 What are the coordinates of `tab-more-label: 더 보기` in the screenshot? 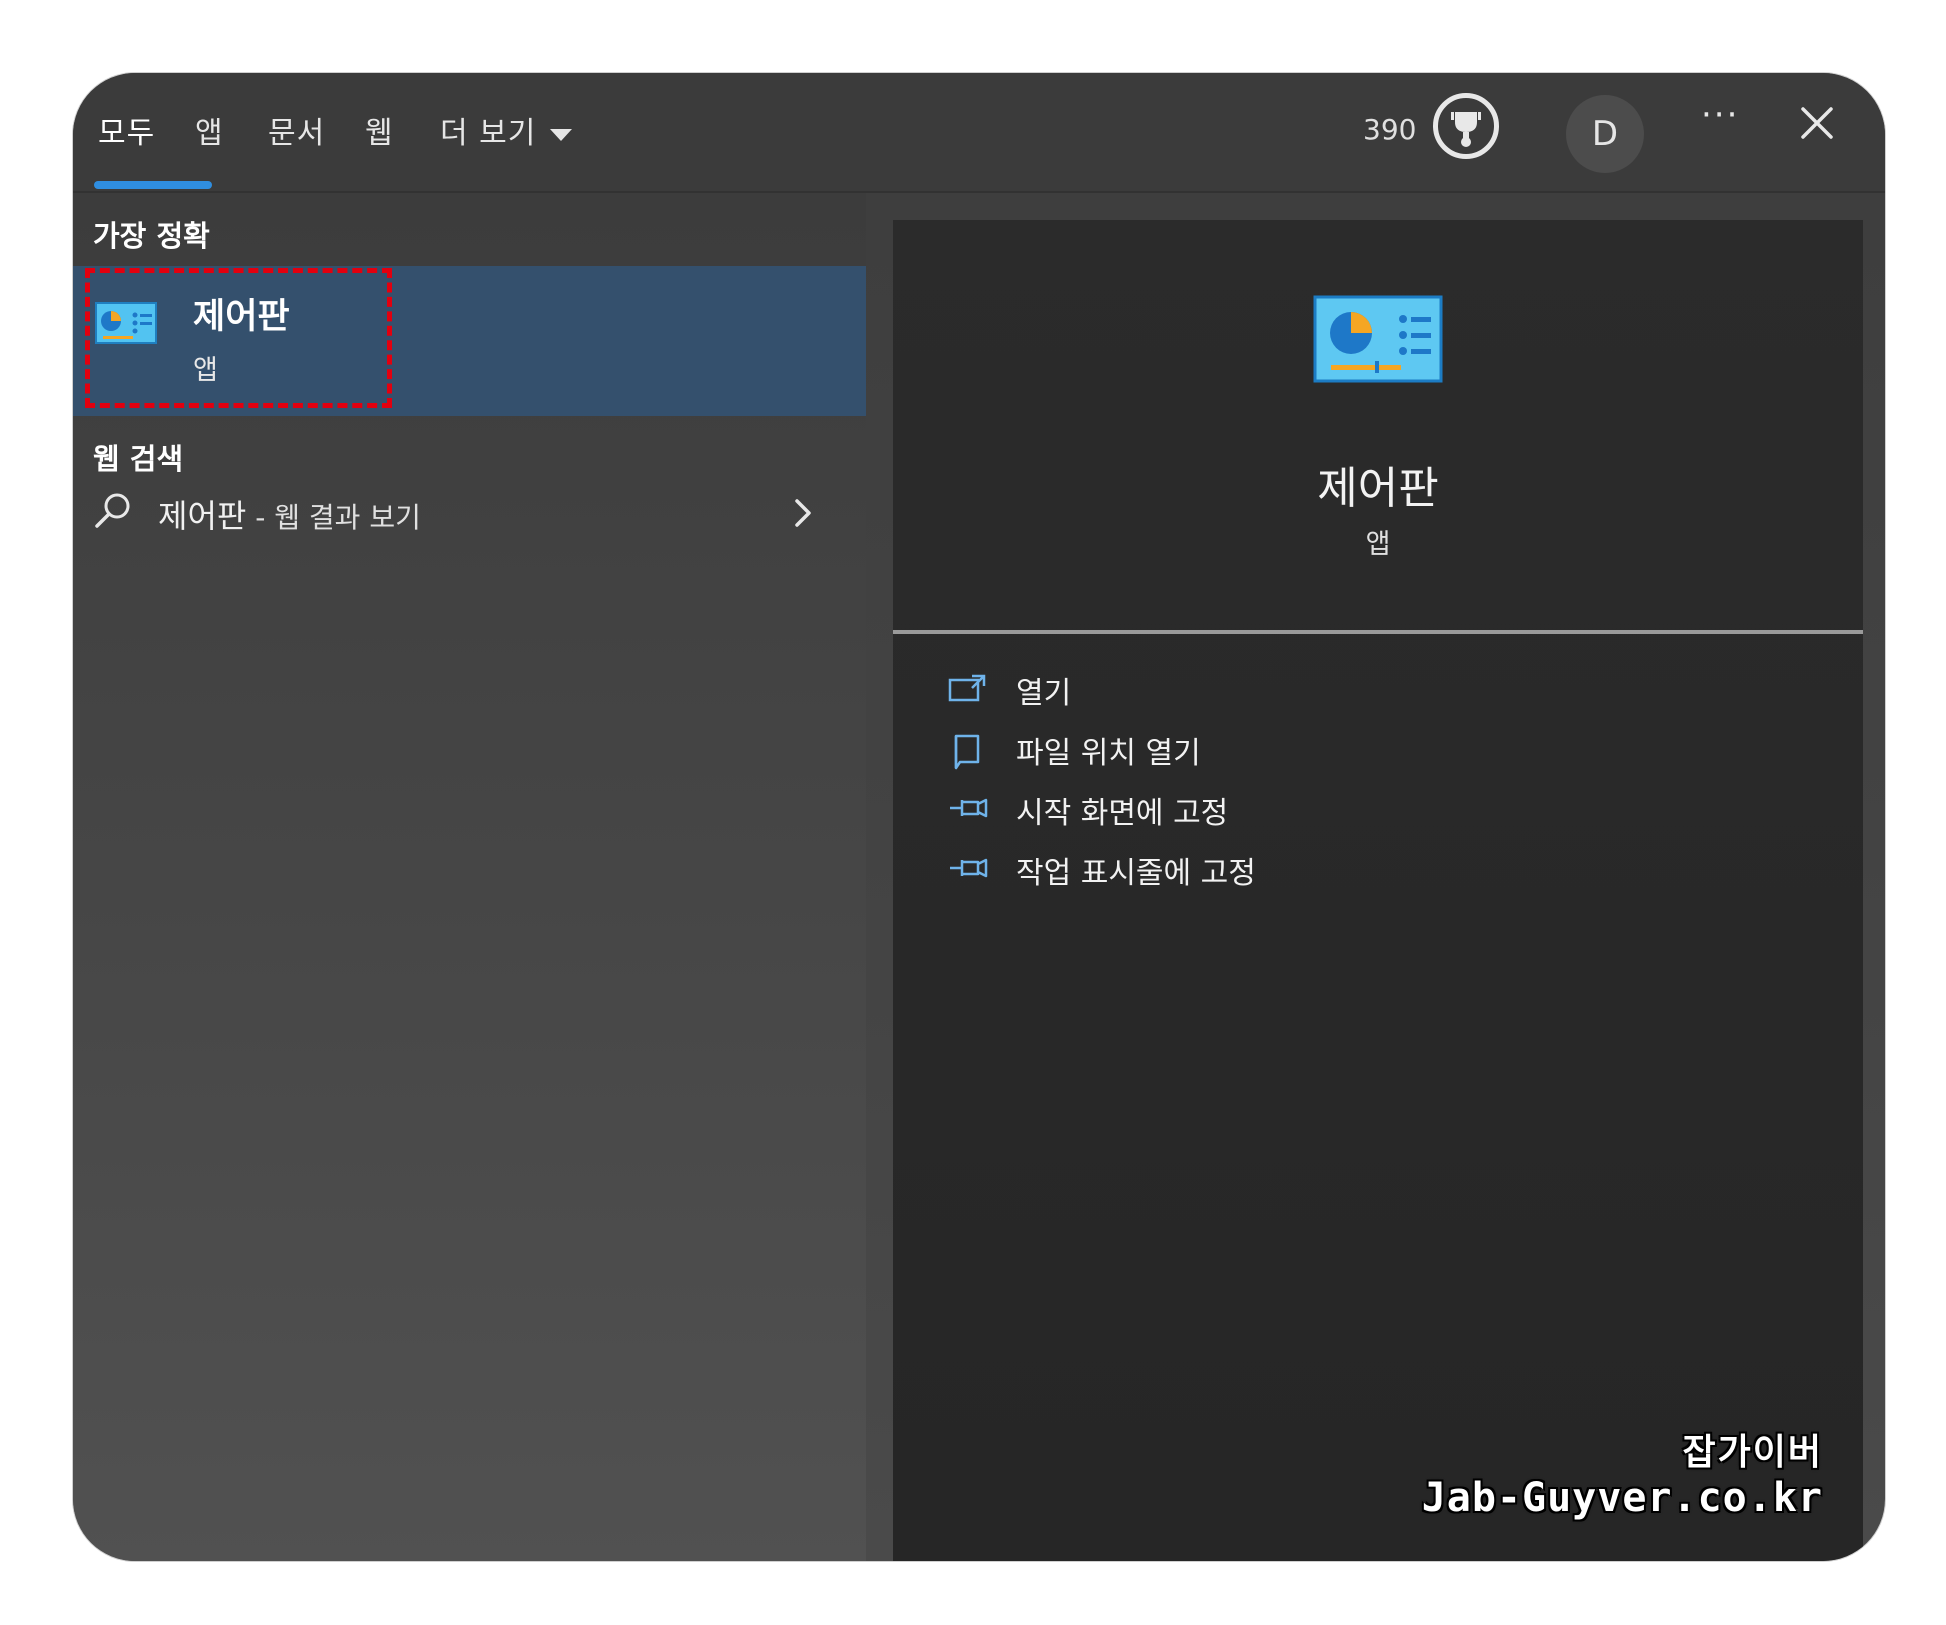 It's located at (488, 133).